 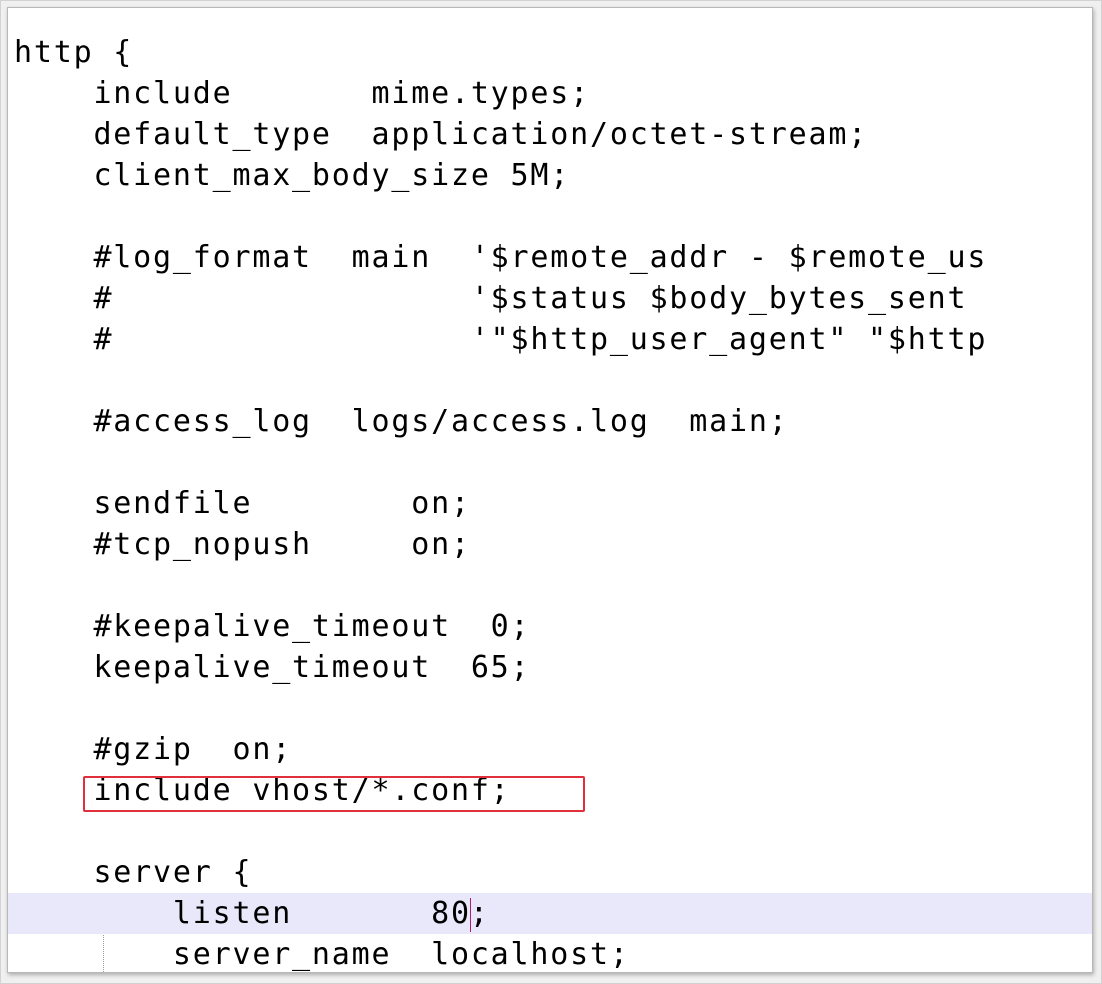 What do you see at coordinates (553, 503) in the screenshot?
I see `code-line: sendfile on;` at bounding box center [553, 503].